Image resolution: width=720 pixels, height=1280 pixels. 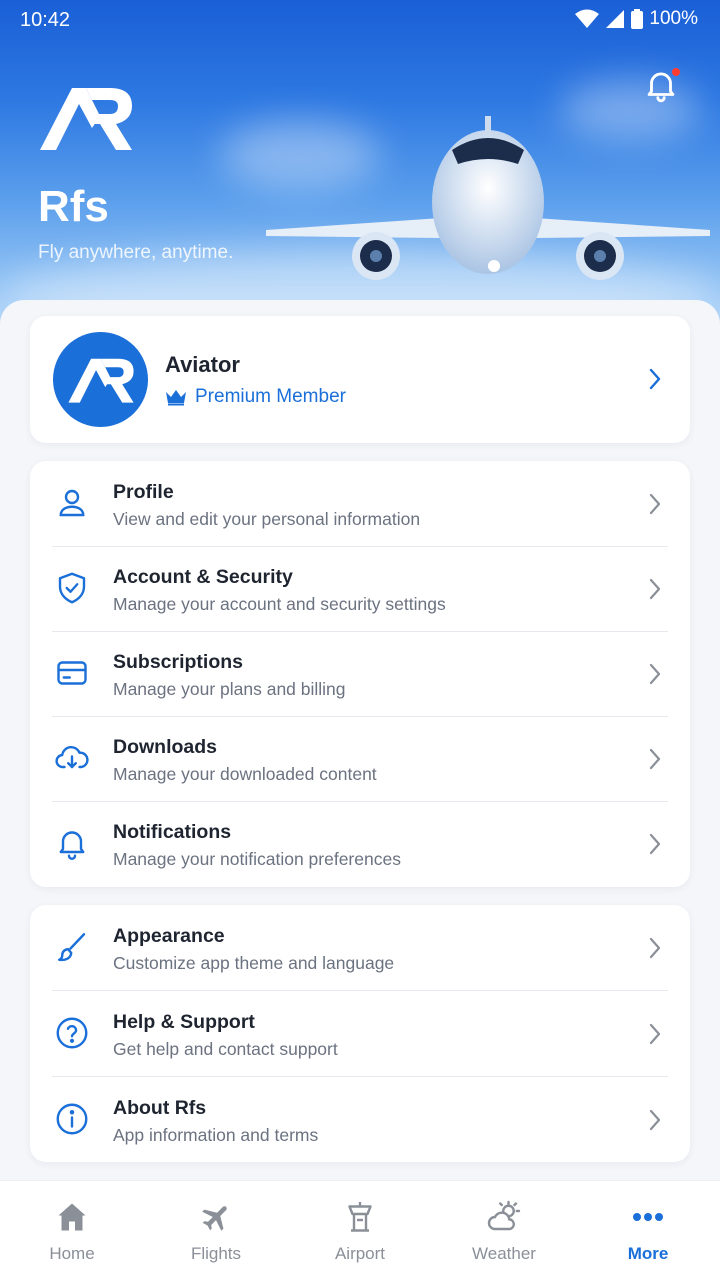 What do you see at coordinates (587, 18) in the screenshot?
I see `wifi-icon` at bounding box center [587, 18].